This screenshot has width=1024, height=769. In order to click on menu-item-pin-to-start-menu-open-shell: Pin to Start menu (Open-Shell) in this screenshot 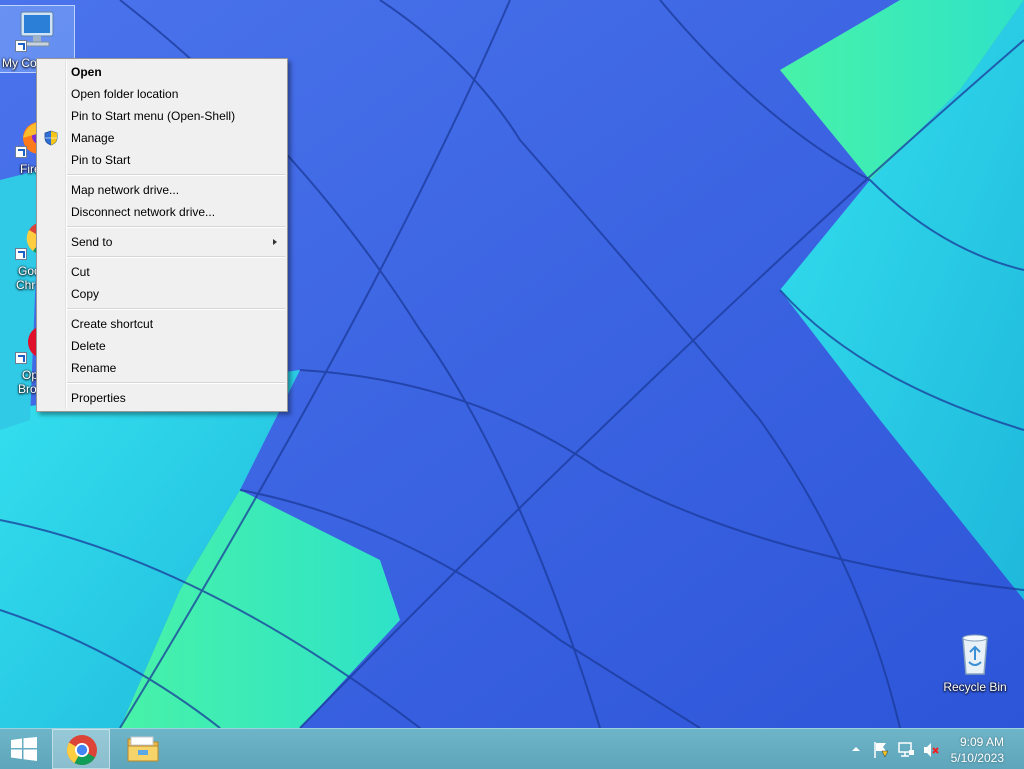, I will do `click(162, 116)`.